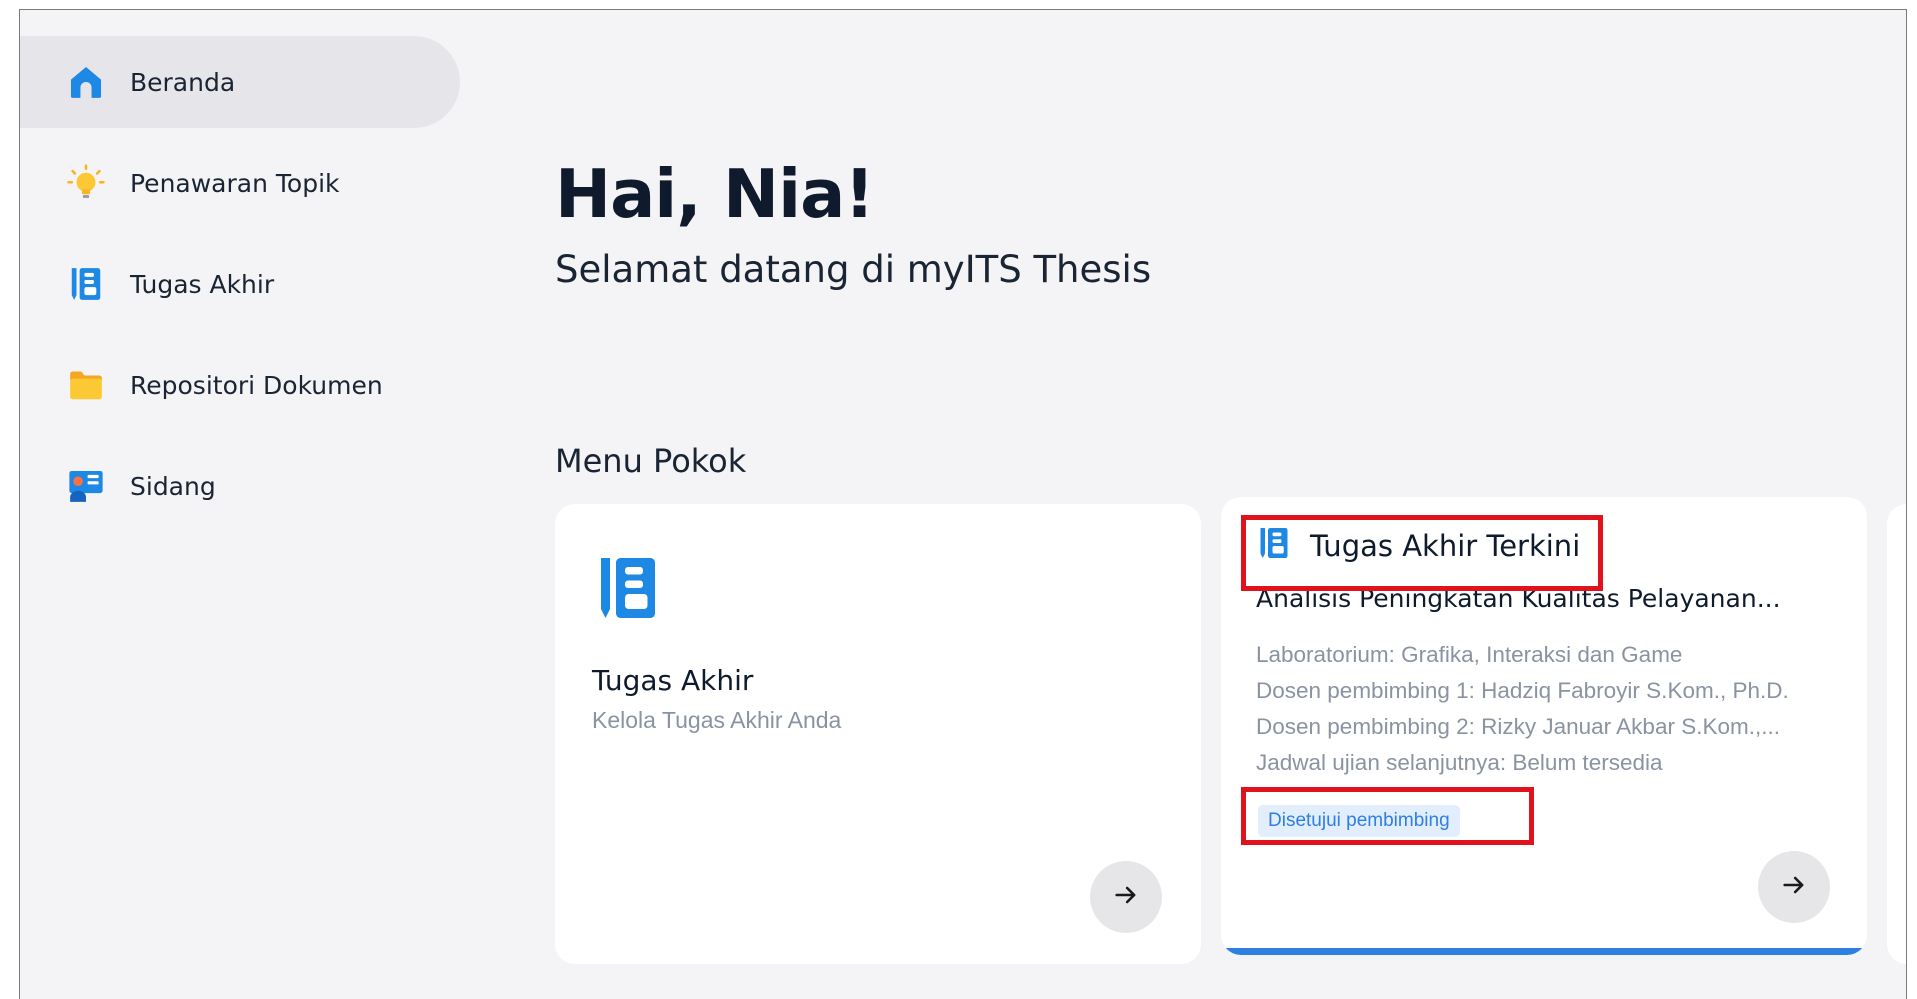  What do you see at coordinates (86, 385) in the screenshot?
I see `folder-icon` at bounding box center [86, 385].